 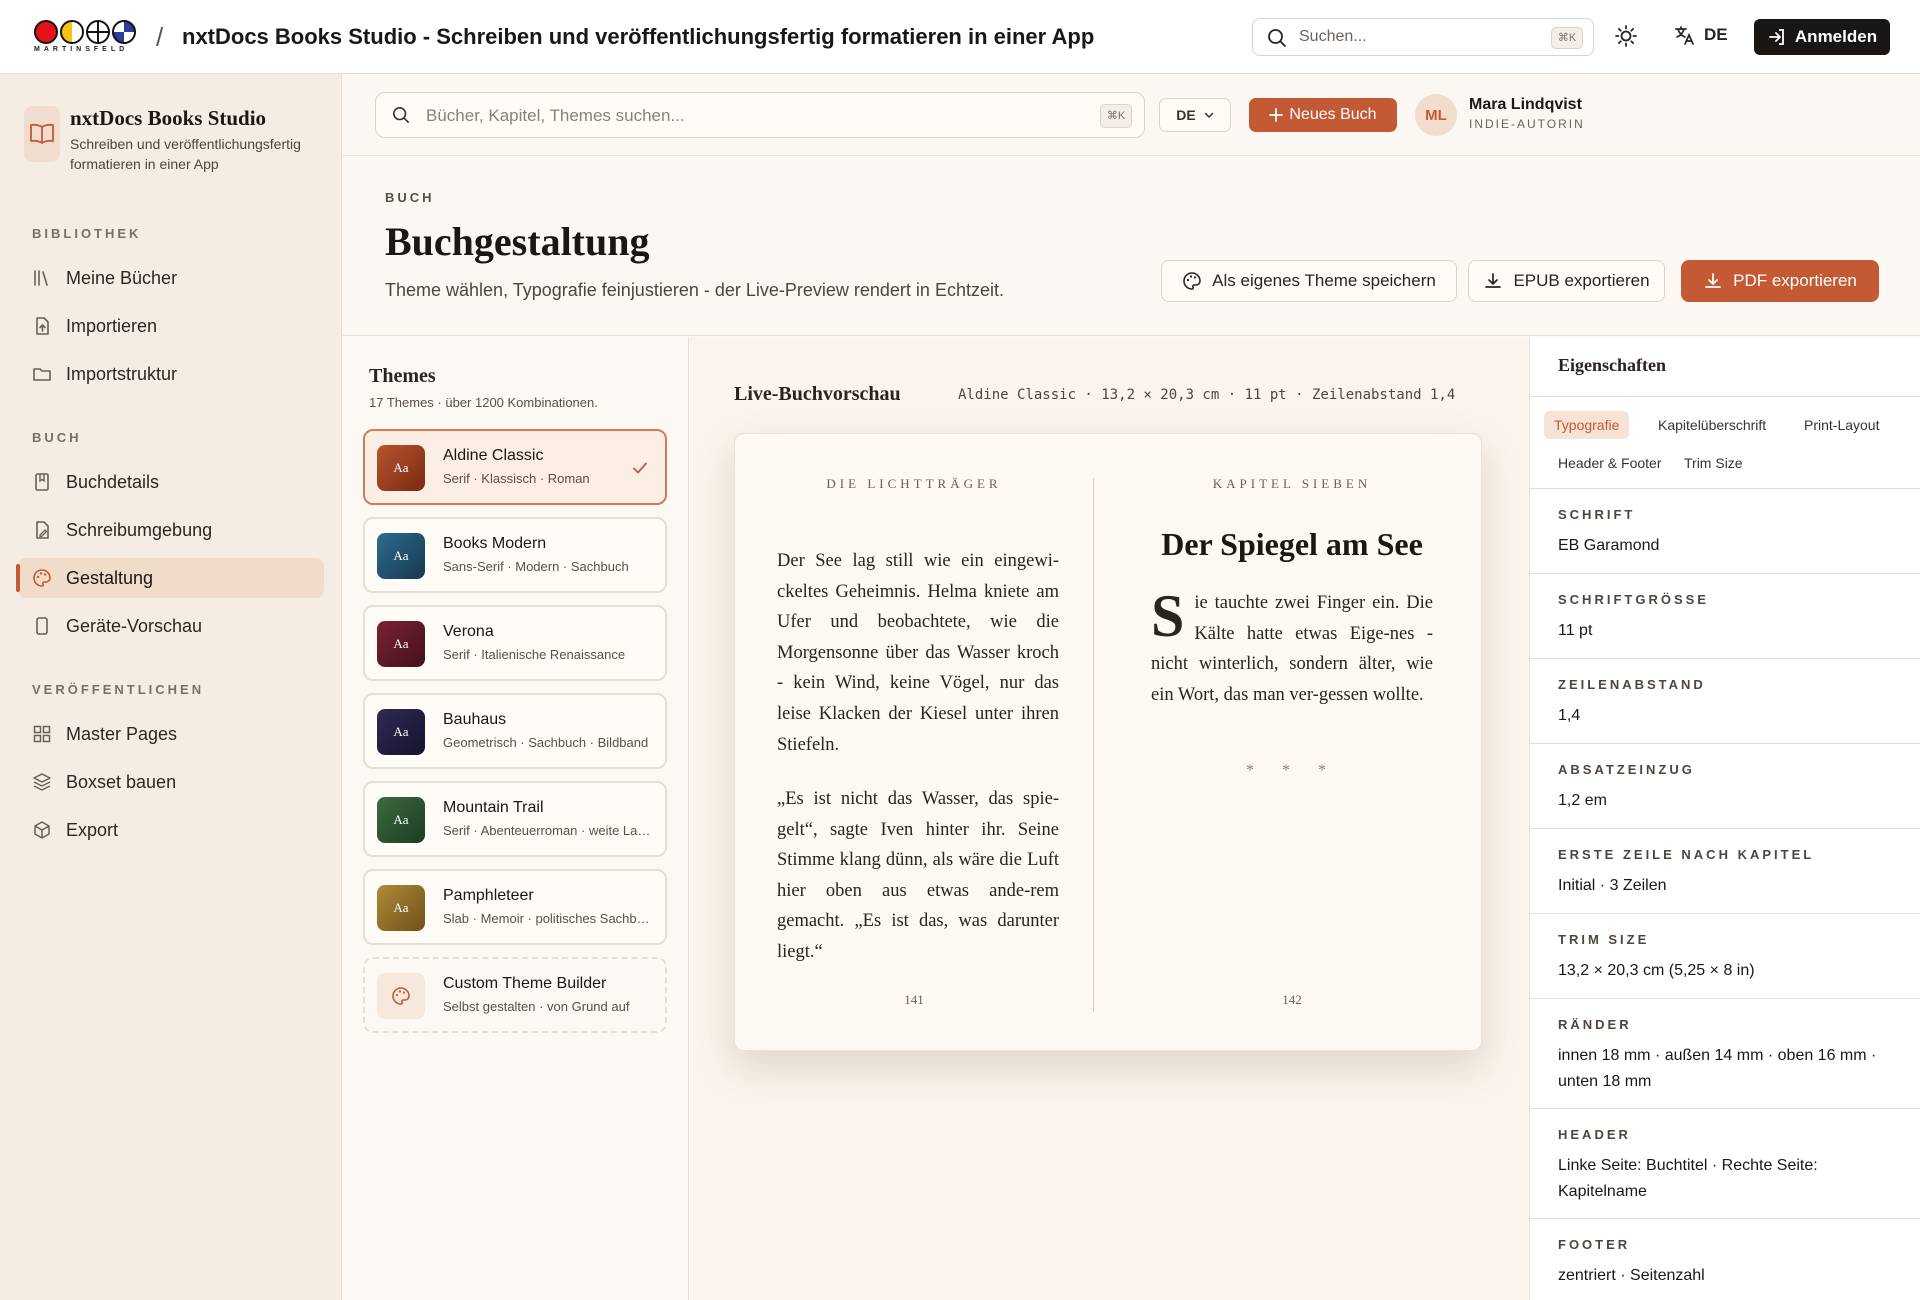 I want to click on tab-print-layout: Print-Layout, so click(x=1841, y=425).